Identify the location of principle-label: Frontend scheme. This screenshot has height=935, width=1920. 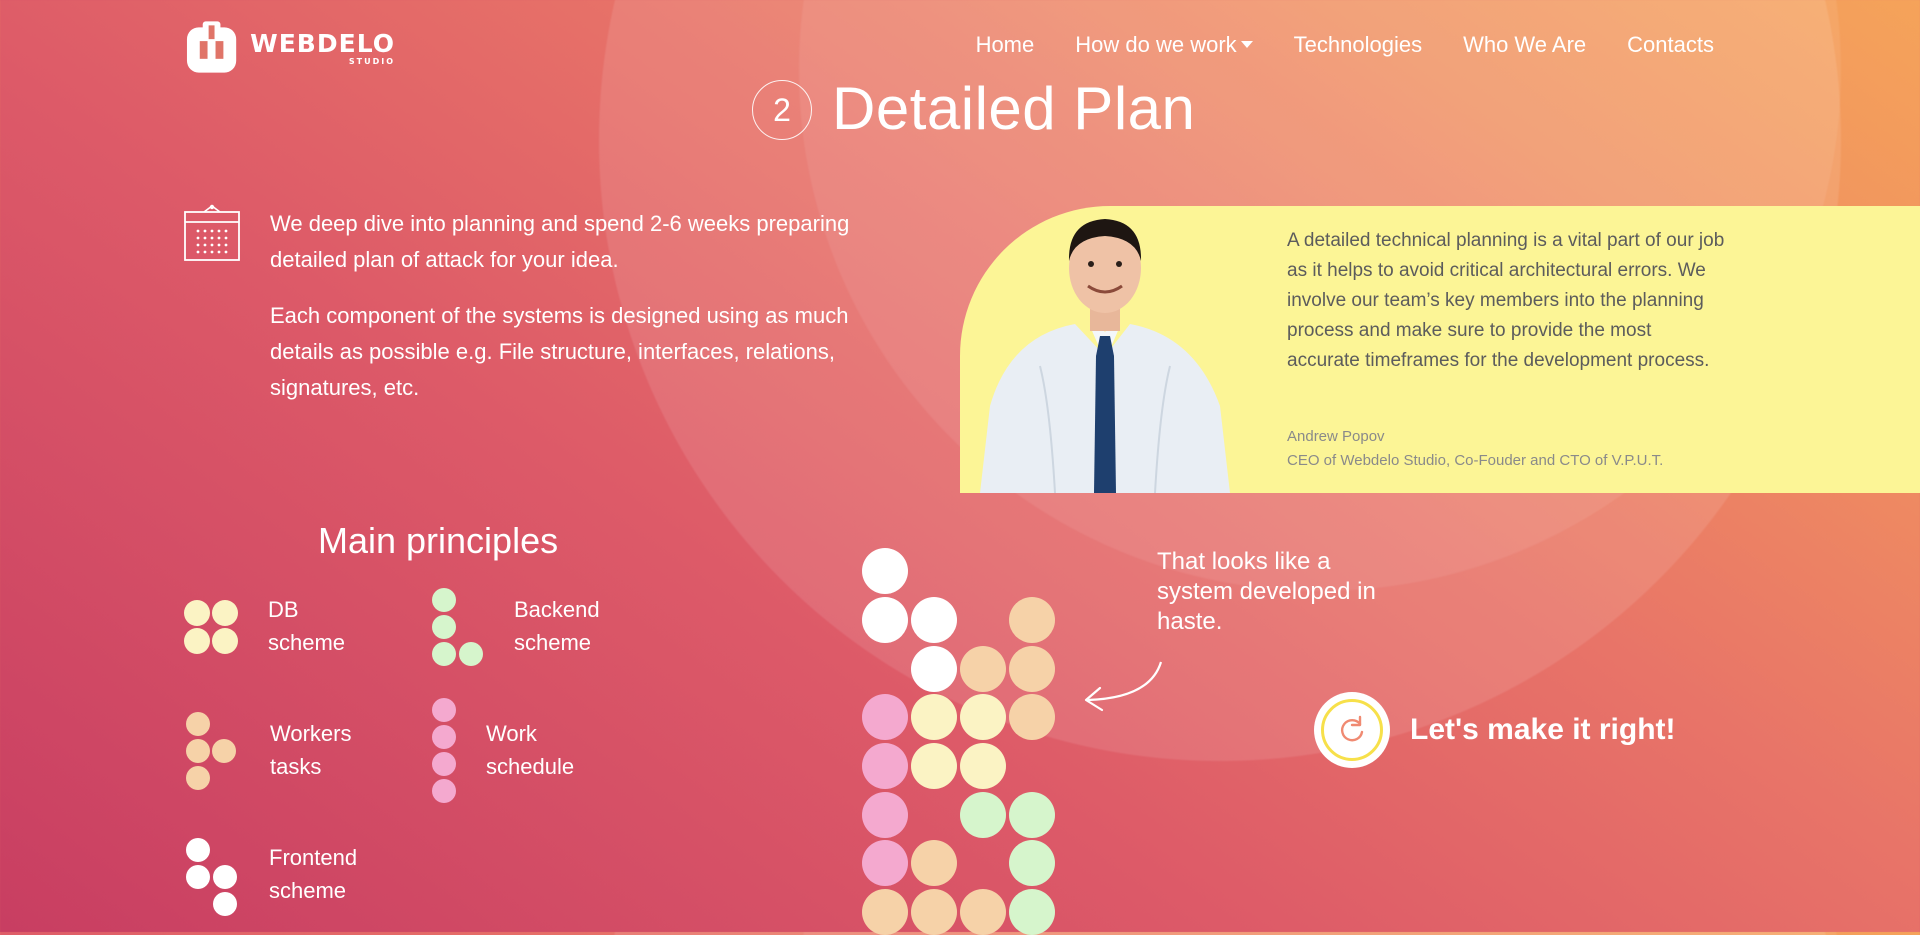
(313, 874).